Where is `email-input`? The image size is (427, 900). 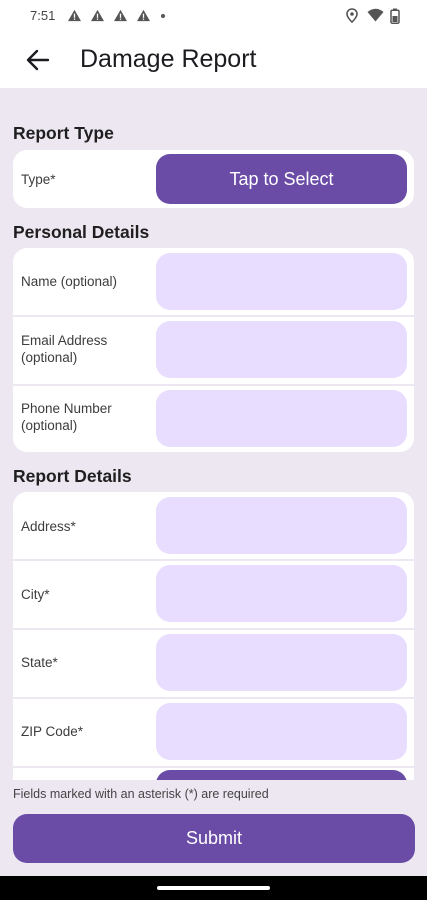 email-input is located at coordinates (281, 349).